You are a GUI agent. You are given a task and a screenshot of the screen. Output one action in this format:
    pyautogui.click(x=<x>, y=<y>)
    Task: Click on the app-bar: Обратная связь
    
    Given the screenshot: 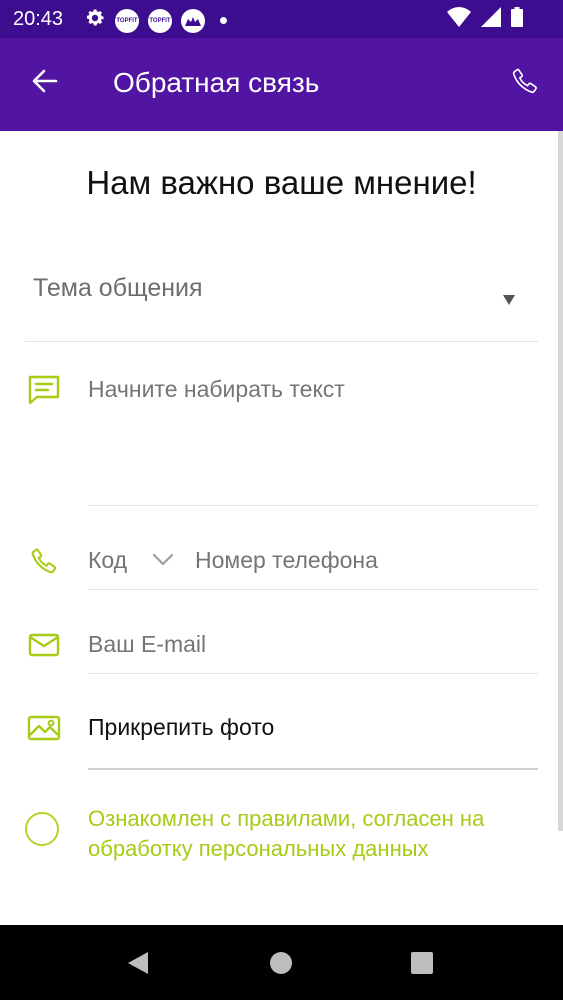 What is the action you would take?
    pyautogui.click(x=281, y=84)
    